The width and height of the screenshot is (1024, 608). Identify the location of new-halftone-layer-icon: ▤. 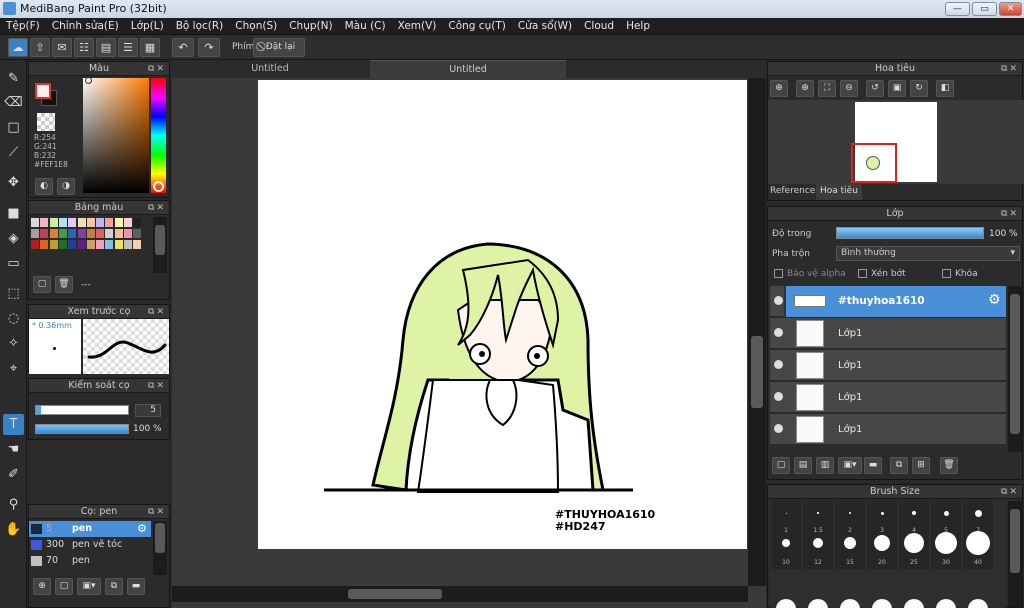
(803, 465).